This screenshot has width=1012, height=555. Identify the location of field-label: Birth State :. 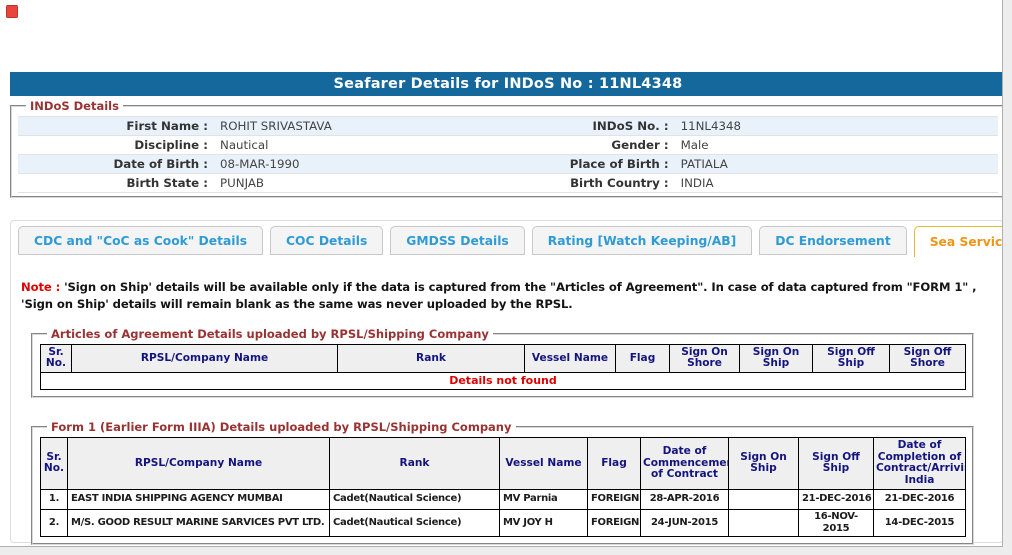
(116, 183).